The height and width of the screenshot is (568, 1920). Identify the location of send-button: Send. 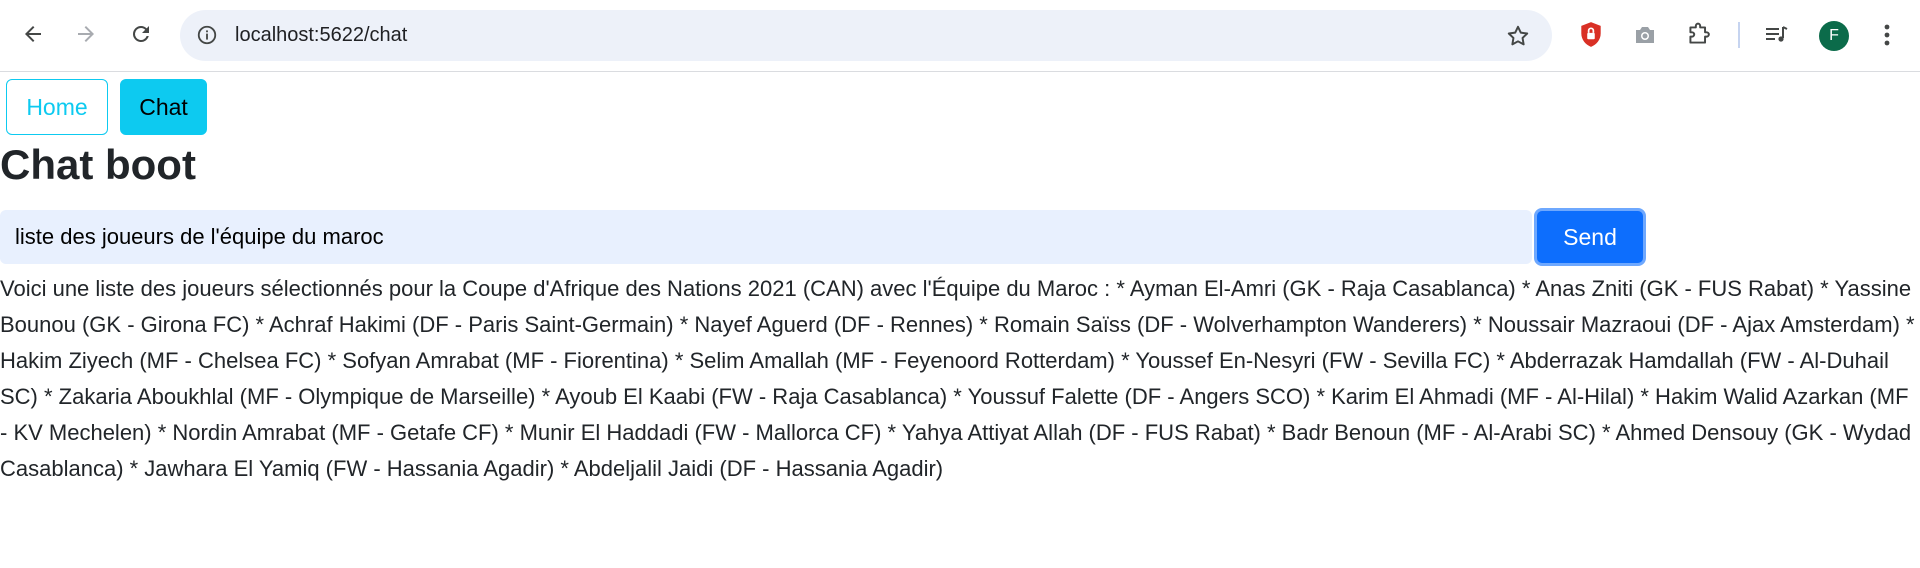
(1590, 237).